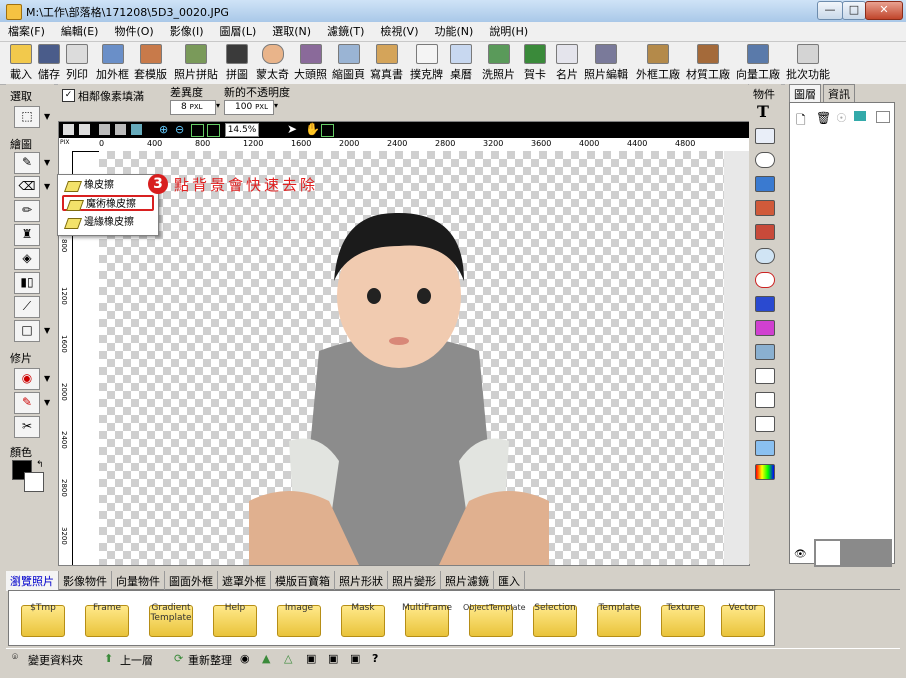  Describe the element at coordinates (509, 581) in the screenshot. I see `tab-import: 匯入` at that location.